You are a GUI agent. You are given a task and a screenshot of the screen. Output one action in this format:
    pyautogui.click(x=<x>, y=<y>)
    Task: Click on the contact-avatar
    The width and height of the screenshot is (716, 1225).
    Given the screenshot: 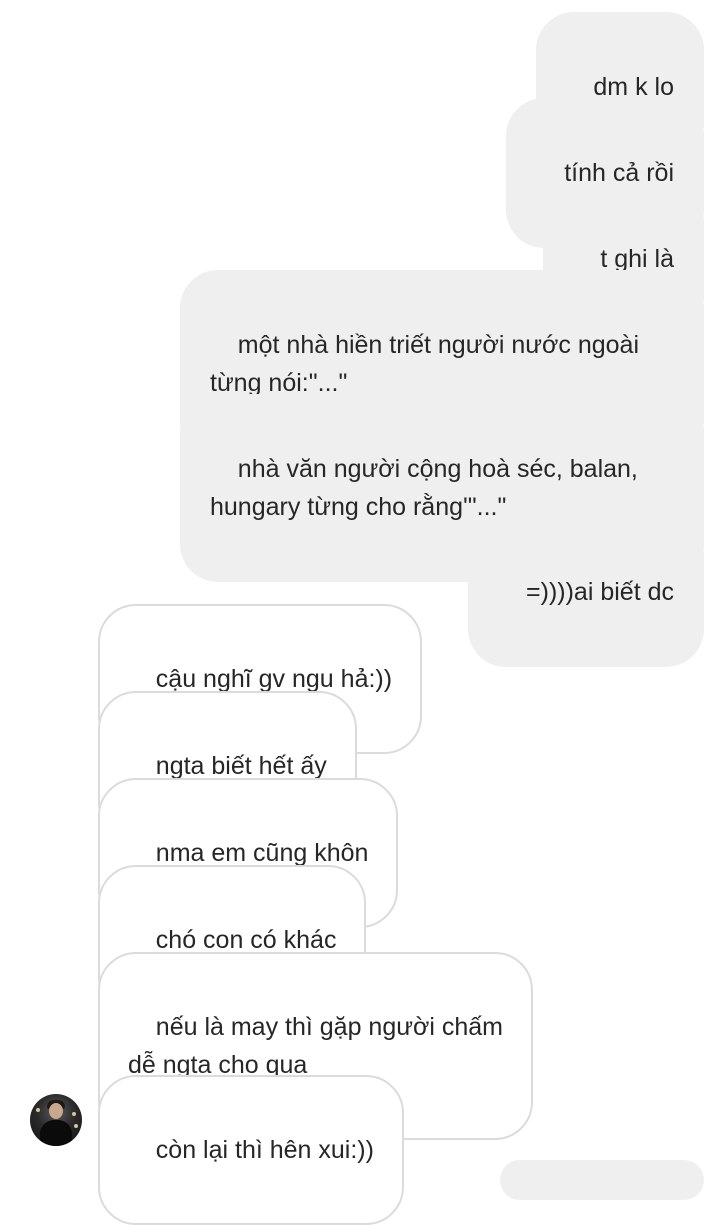 What is the action you would take?
    pyautogui.click(x=56, y=1120)
    